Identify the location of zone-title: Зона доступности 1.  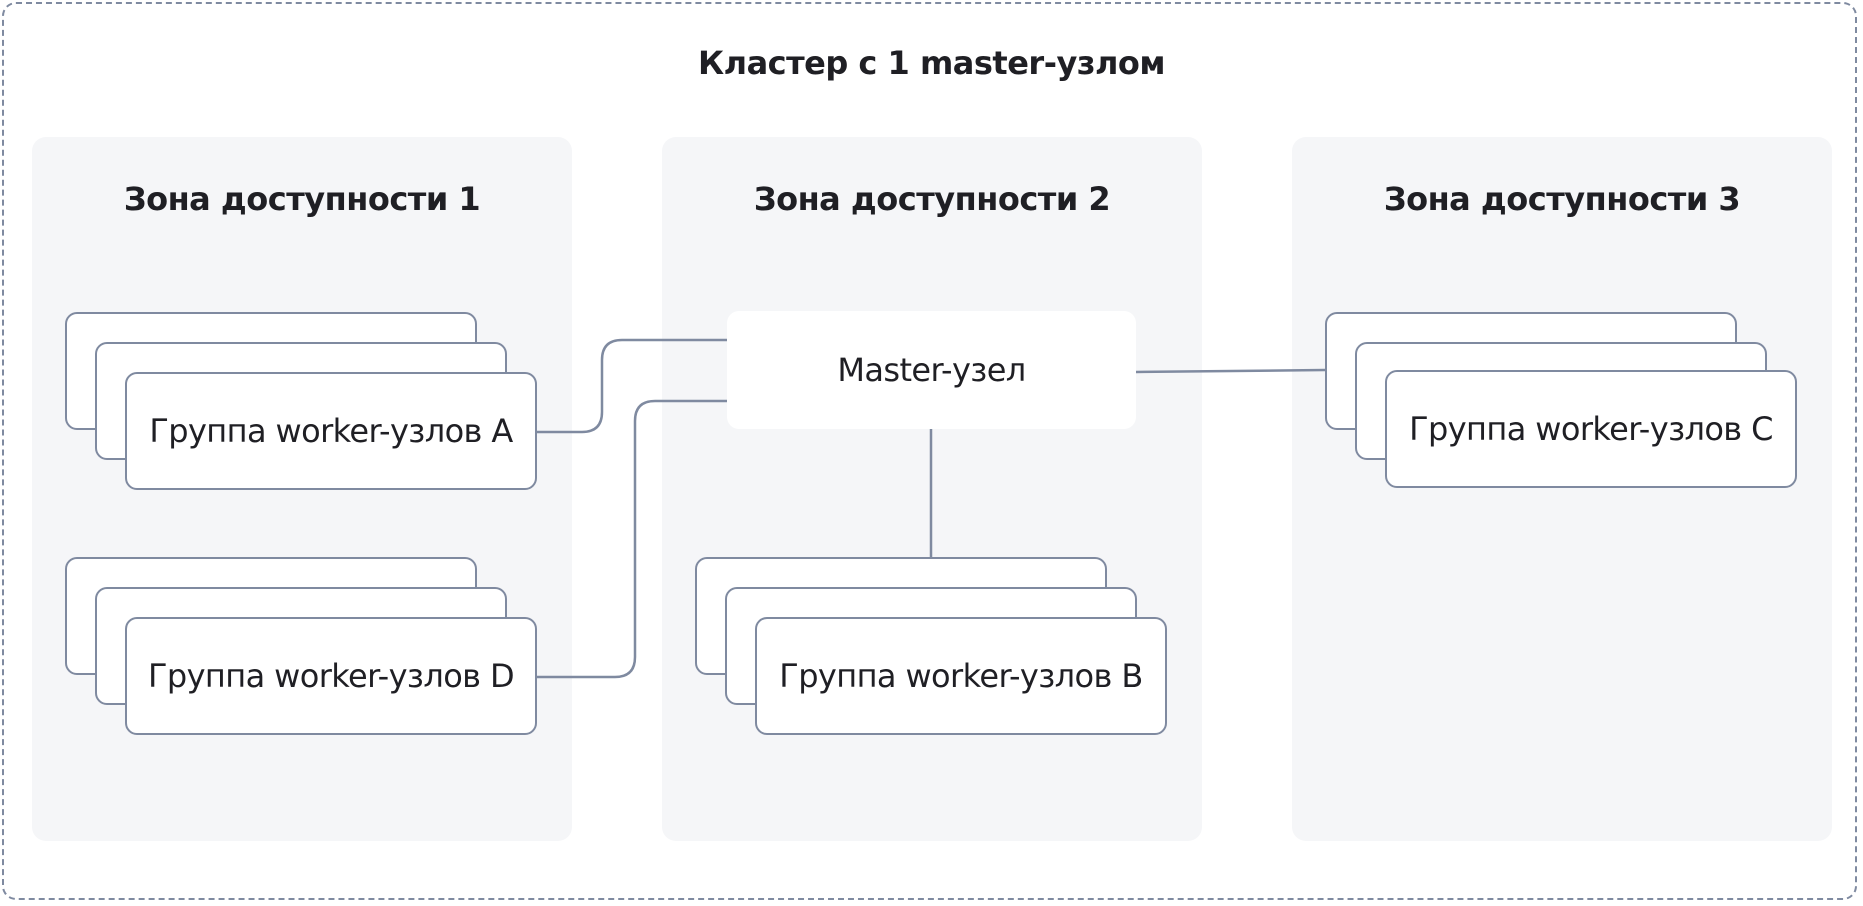
(302, 199).